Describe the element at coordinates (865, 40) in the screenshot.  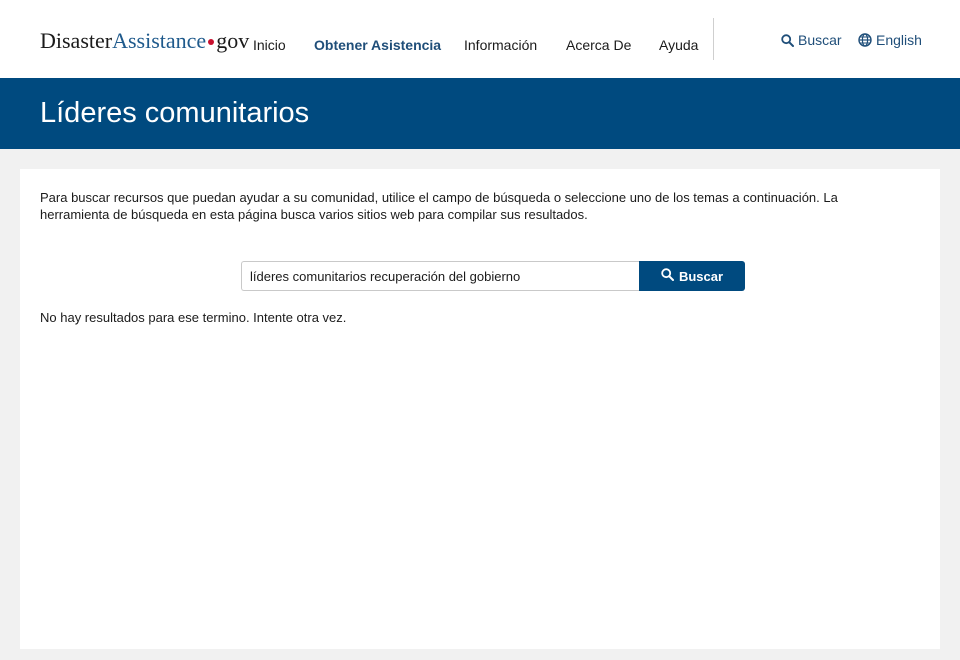
I see `globe-icon` at that location.